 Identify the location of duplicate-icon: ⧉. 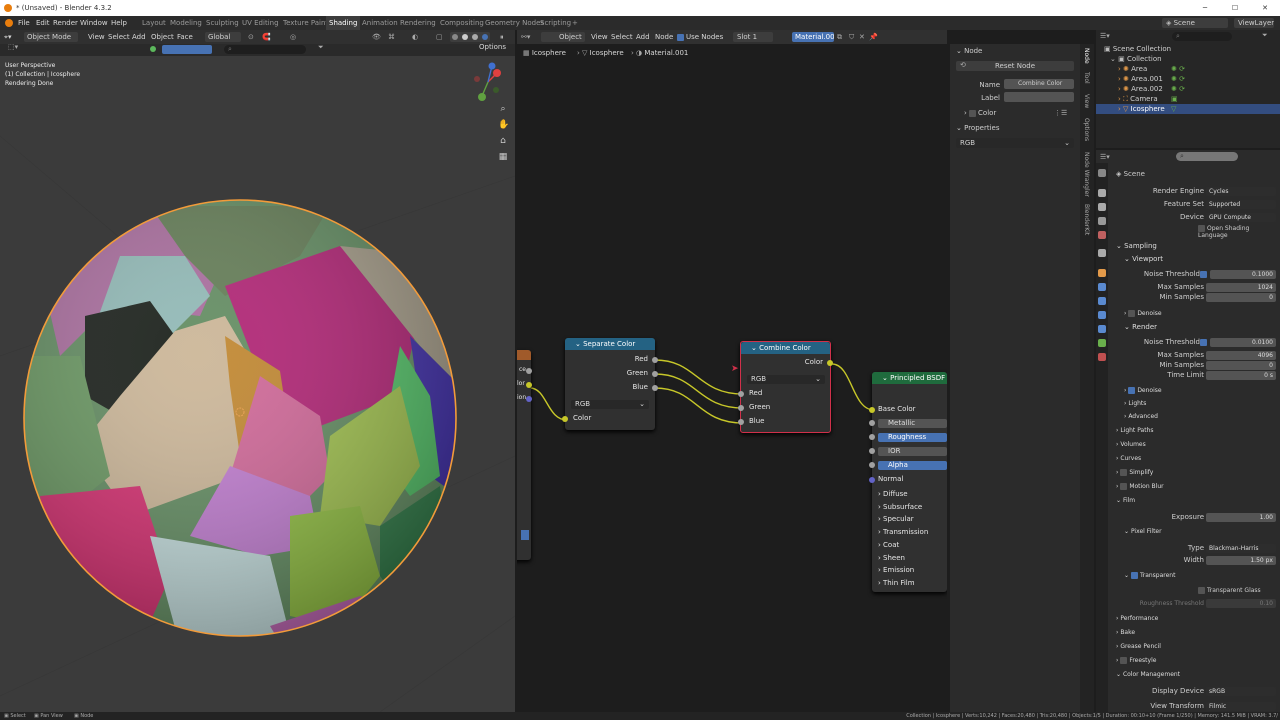
(839, 37).